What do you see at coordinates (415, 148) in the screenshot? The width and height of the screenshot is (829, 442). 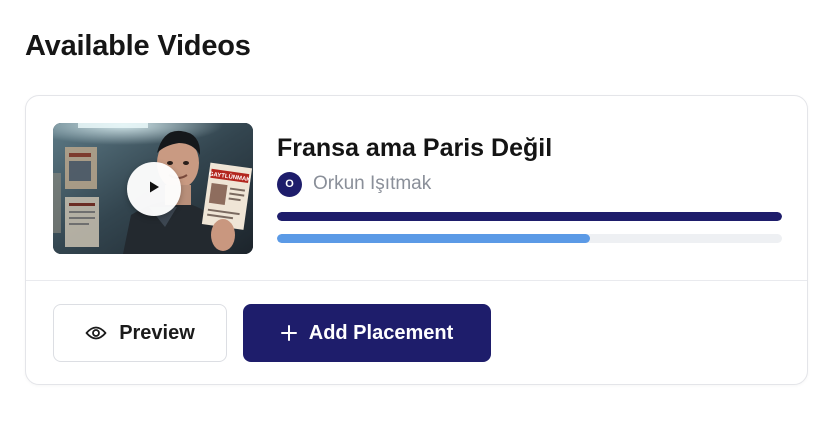 I see `video-title: Fransa ama Paris Değil` at bounding box center [415, 148].